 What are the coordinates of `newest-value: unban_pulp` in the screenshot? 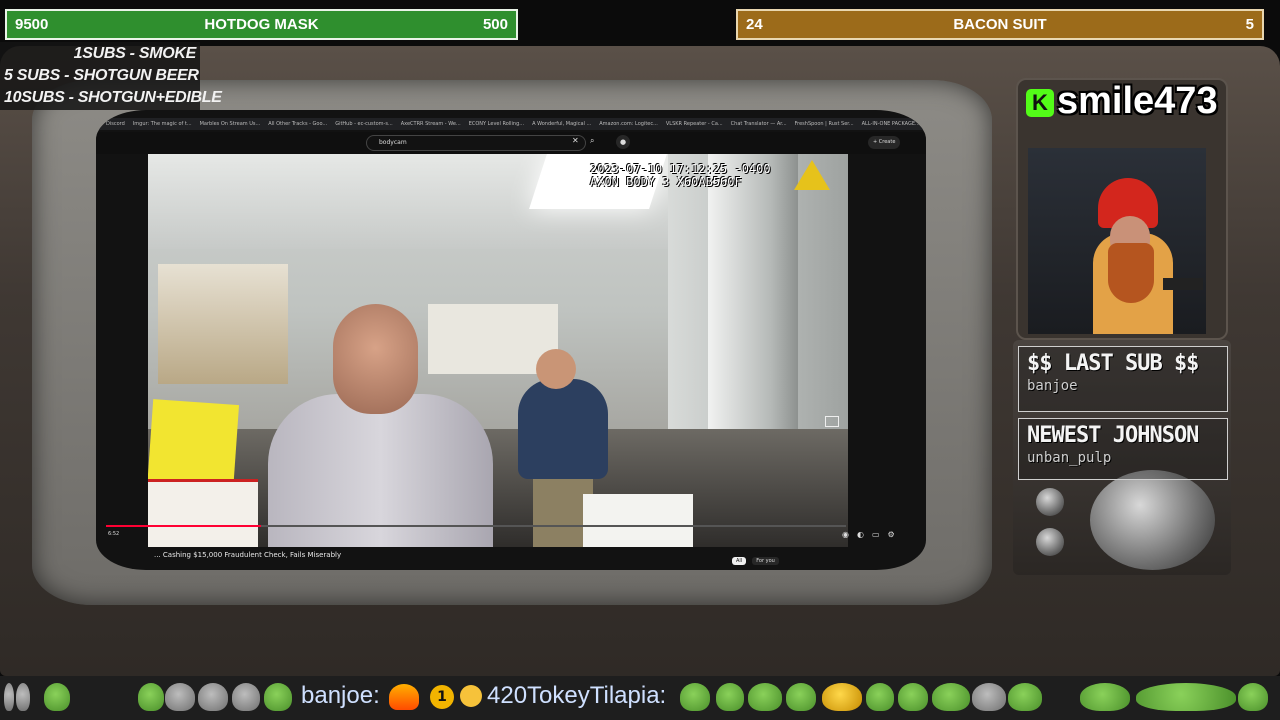 It's located at (1069, 458).